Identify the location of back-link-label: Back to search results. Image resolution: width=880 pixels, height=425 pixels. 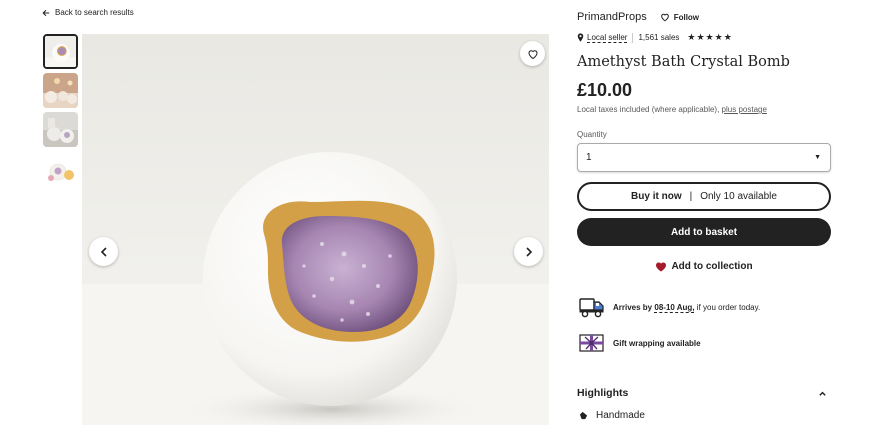
(94, 12).